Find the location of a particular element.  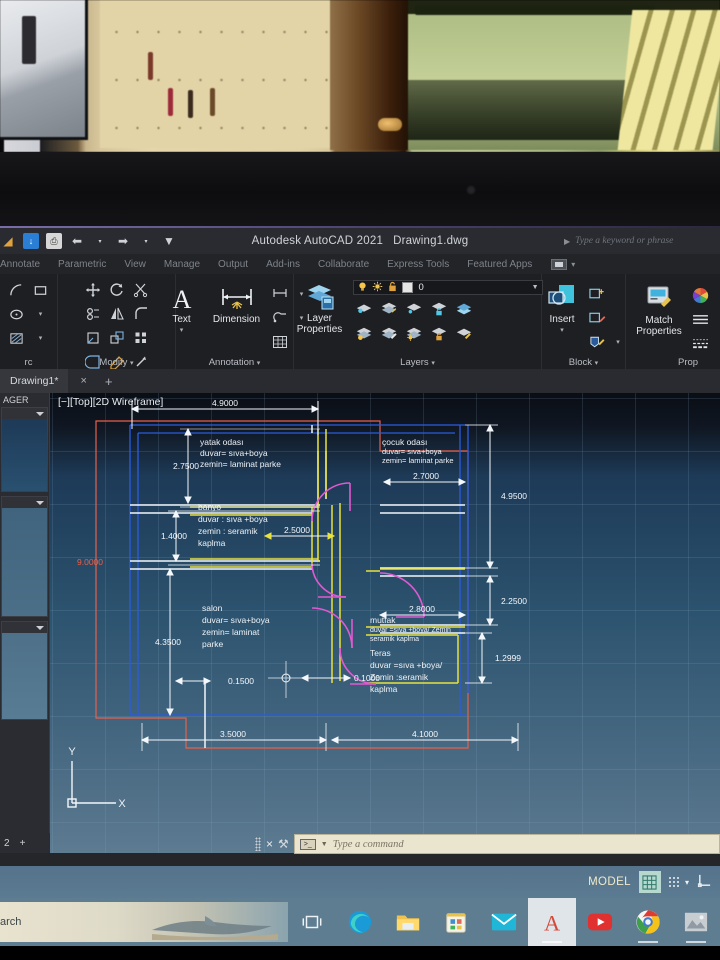

ribbon-display-icon is located at coordinates (559, 264).